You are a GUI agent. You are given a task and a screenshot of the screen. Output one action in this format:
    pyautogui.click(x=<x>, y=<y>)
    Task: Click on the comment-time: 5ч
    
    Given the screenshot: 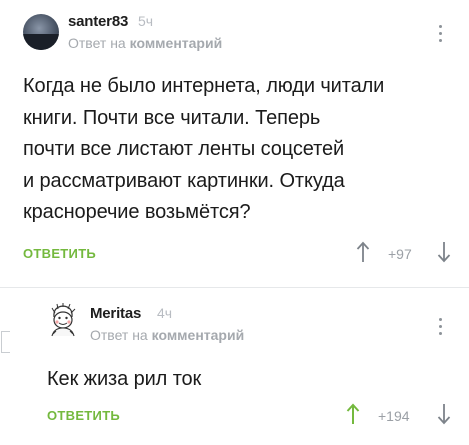 What is the action you would take?
    pyautogui.click(x=146, y=21)
    